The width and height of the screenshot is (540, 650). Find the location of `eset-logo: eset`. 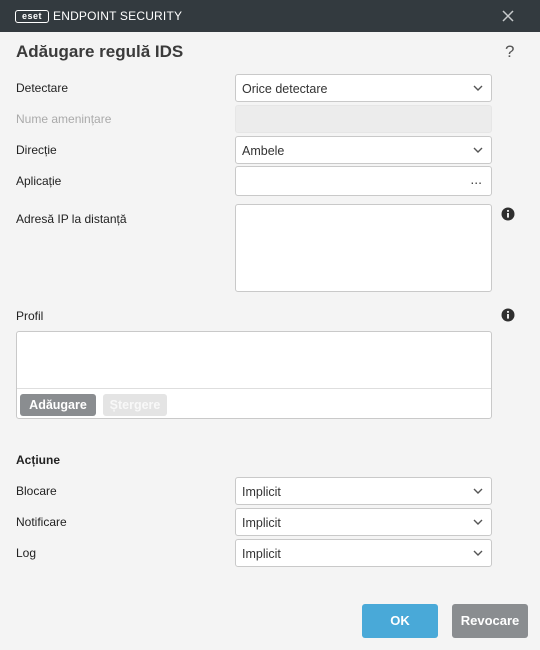

eset-logo: eset is located at coordinates (32, 16).